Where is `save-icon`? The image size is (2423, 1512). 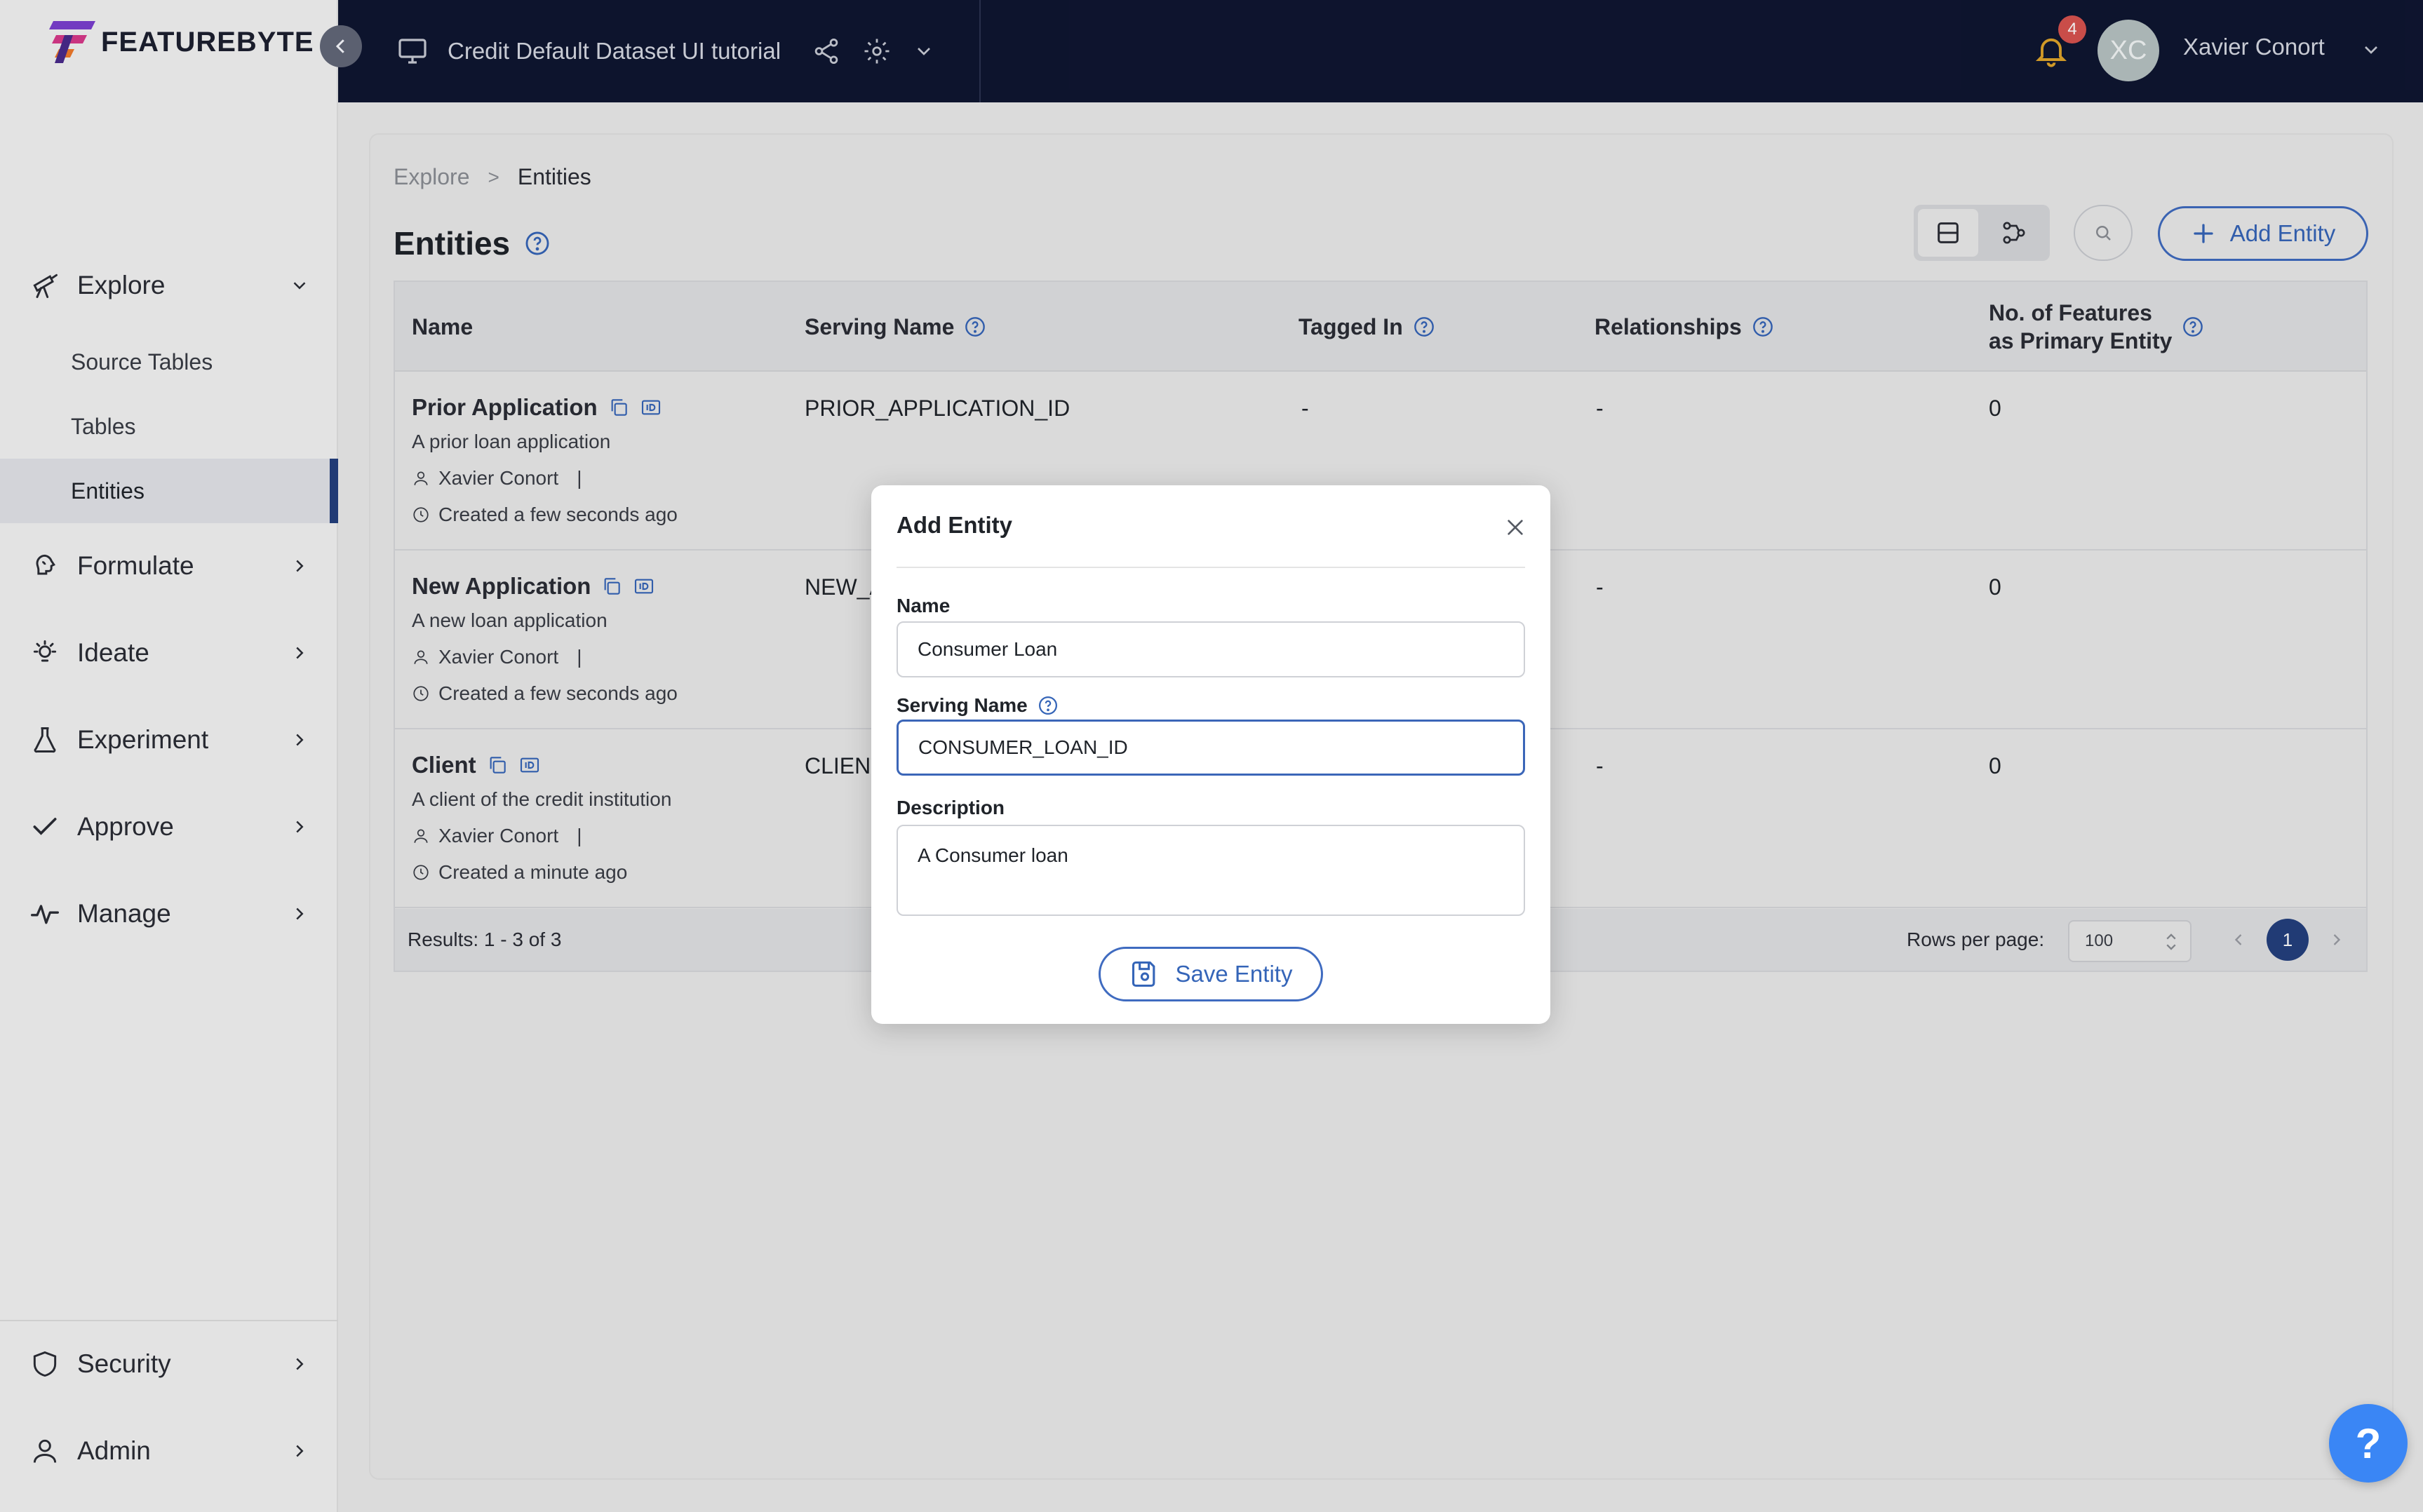 save-icon is located at coordinates (1144, 974).